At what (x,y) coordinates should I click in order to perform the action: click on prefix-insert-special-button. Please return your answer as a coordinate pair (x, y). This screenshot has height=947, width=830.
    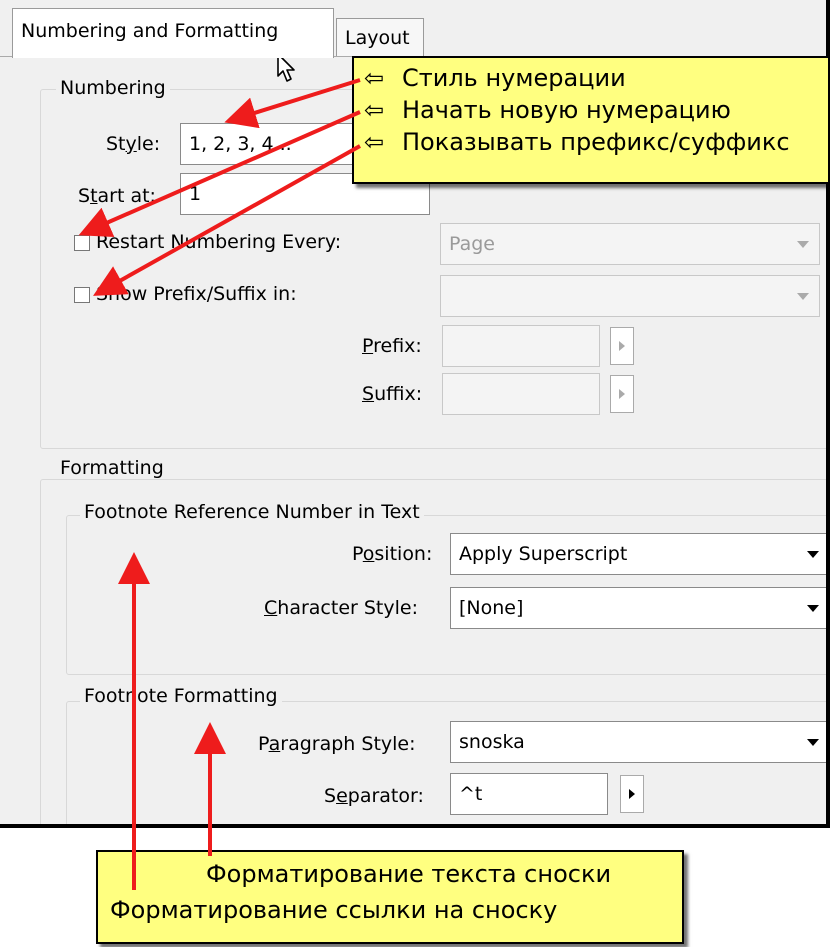
    Looking at the image, I should click on (622, 346).